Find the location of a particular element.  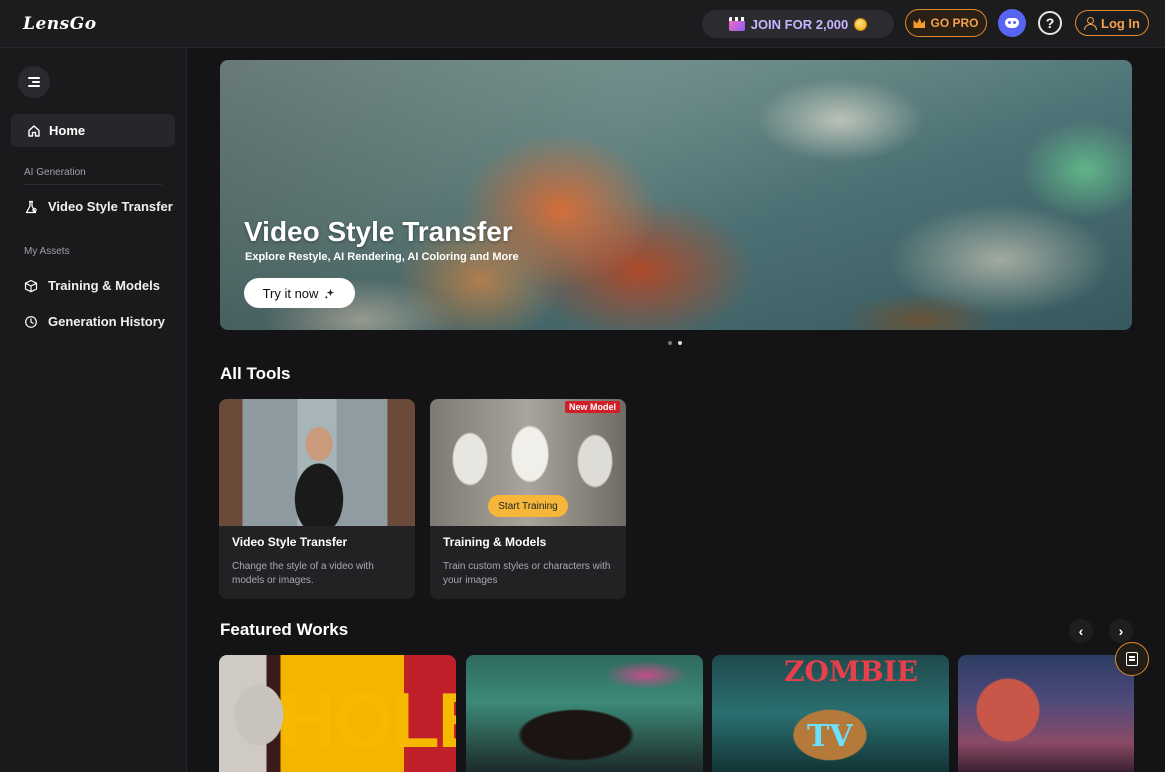

chevron-right-icon: › is located at coordinates (1121, 631).